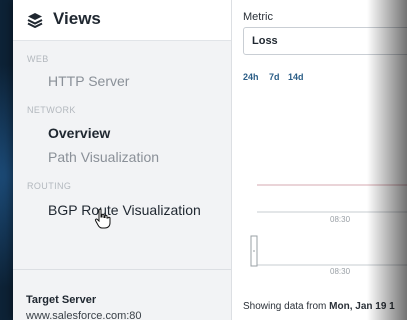  Describe the element at coordinates (102, 218) in the screenshot. I see `hand-cursor-icon` at that location.